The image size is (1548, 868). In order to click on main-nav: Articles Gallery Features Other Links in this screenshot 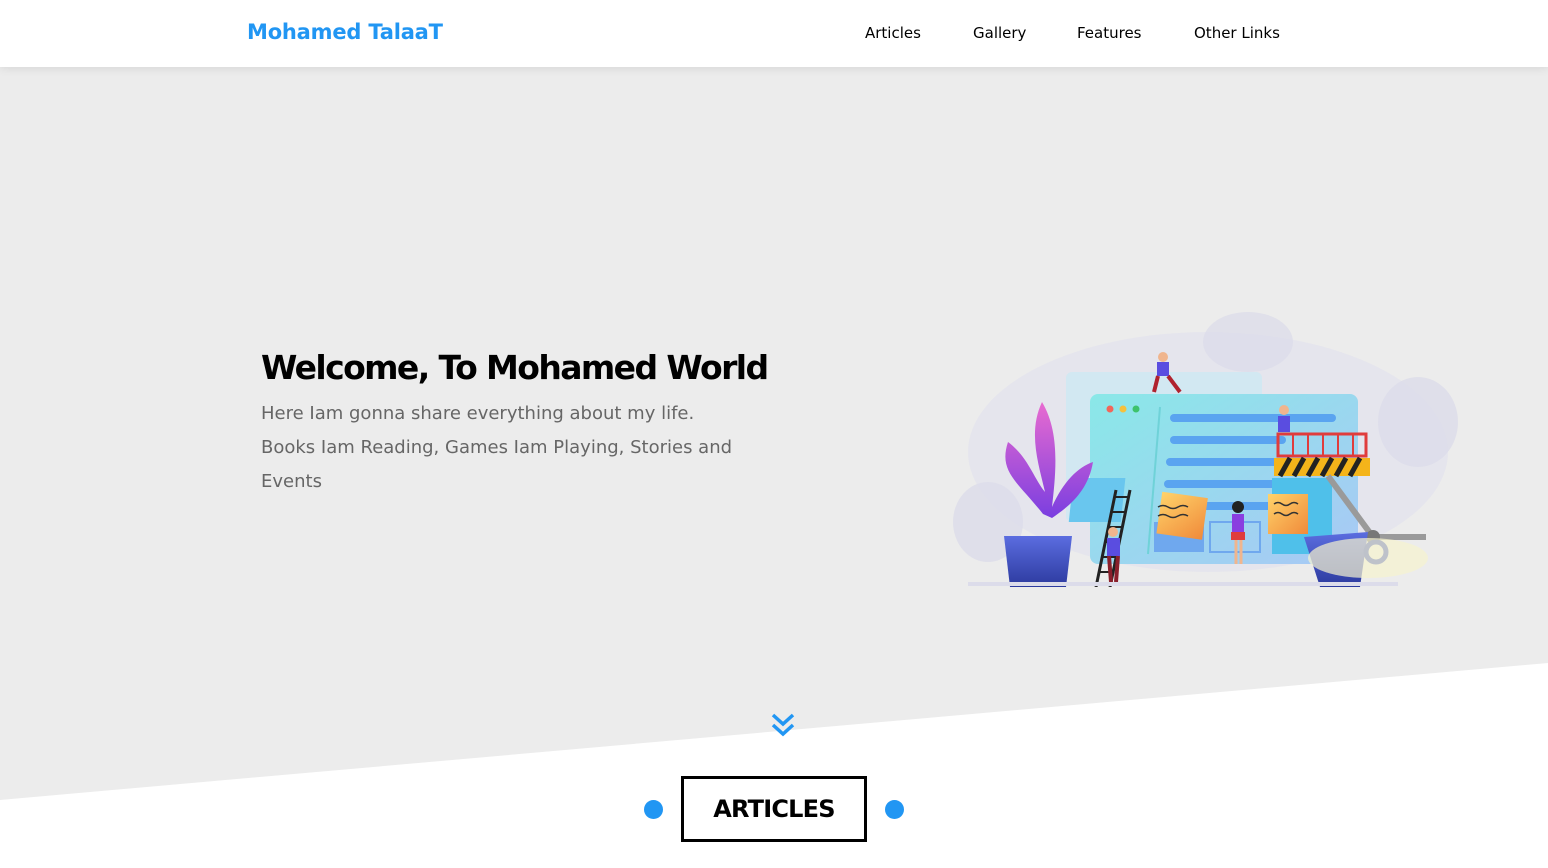, I will do `click(774, 33)`.